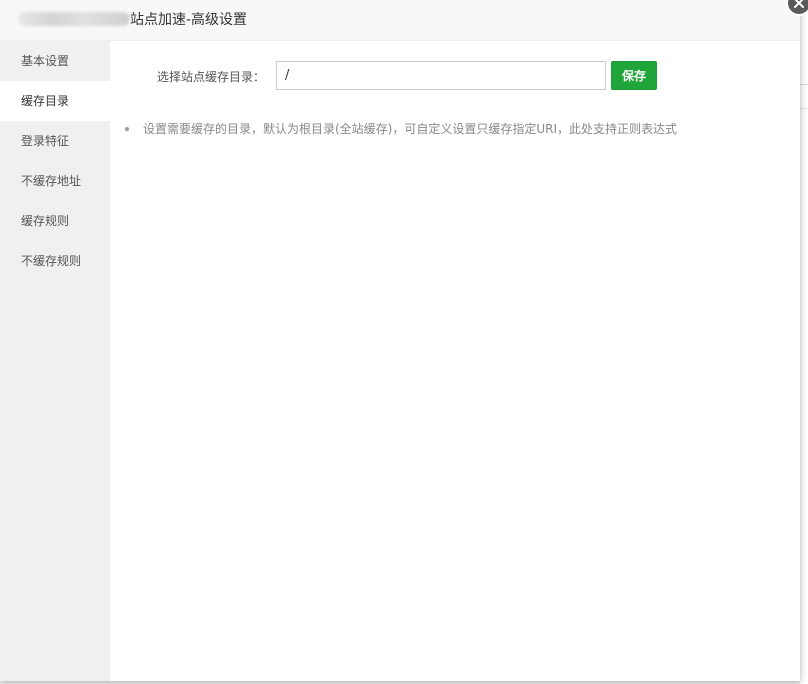 The height and width of the screenshot is (684, 808). Describe the element at coordinates (799, 4) in the screenshot. I see `close-icon` at that location.